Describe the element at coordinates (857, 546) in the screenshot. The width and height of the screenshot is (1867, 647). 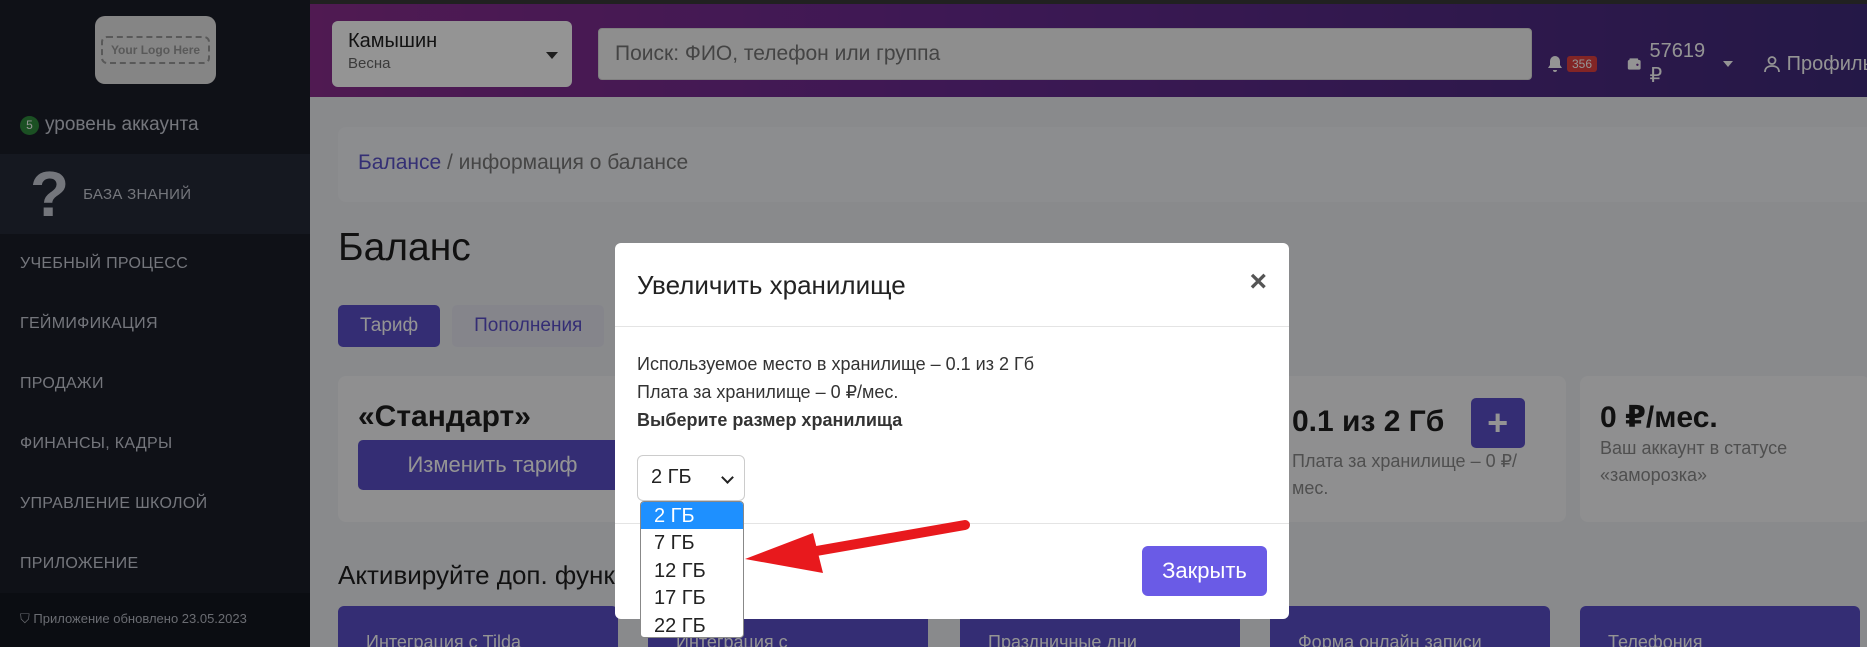
I see `annotation-arrow-icon` at that location.